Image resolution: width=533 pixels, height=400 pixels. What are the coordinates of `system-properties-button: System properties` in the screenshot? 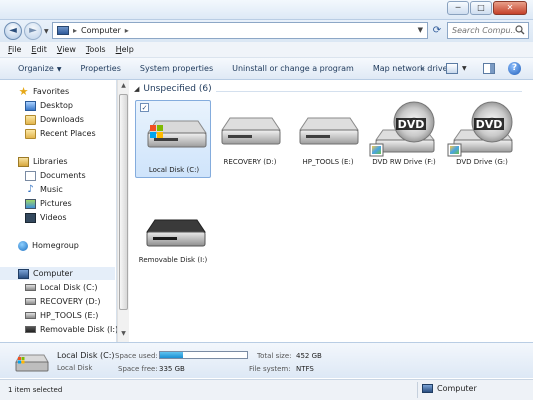 It's located at (176, 68).